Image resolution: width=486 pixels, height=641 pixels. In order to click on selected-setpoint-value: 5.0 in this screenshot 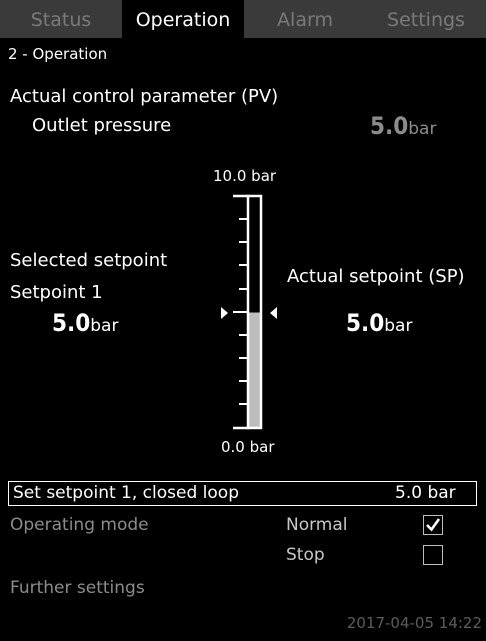, I will do `click(71, 323)`.